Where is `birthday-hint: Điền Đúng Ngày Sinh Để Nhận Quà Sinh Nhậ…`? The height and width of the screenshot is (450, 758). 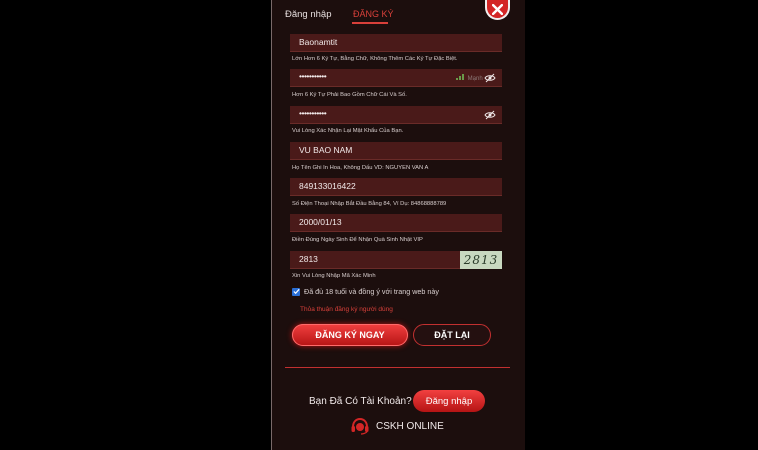
birthday-hint: Điền Đúng Ngày Sinh Để Nhận Quà Sinh Nhậ… is located at coordinates (357, 240).